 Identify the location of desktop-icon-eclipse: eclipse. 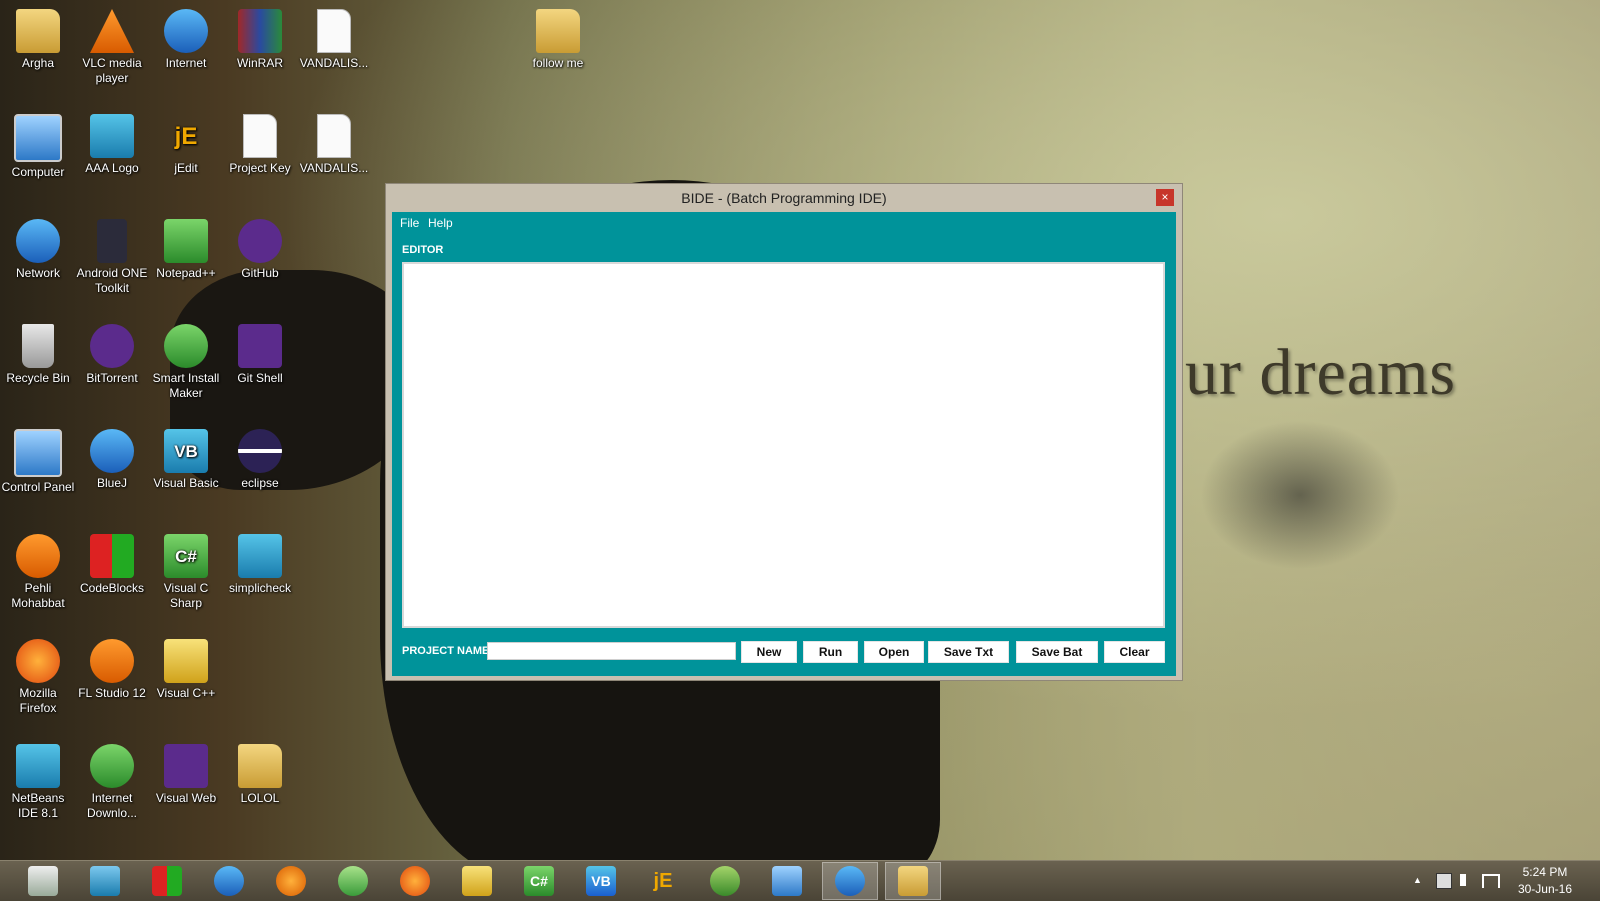
(260, 458).